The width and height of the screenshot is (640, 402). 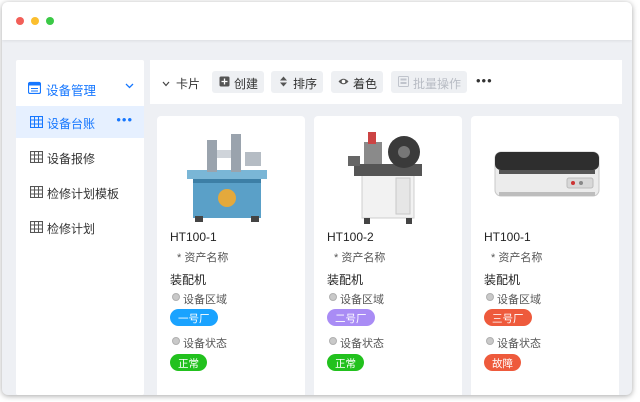 I want to click on sidebar-item-equipment-repair: 设备报修, so click(x=80, y=157).